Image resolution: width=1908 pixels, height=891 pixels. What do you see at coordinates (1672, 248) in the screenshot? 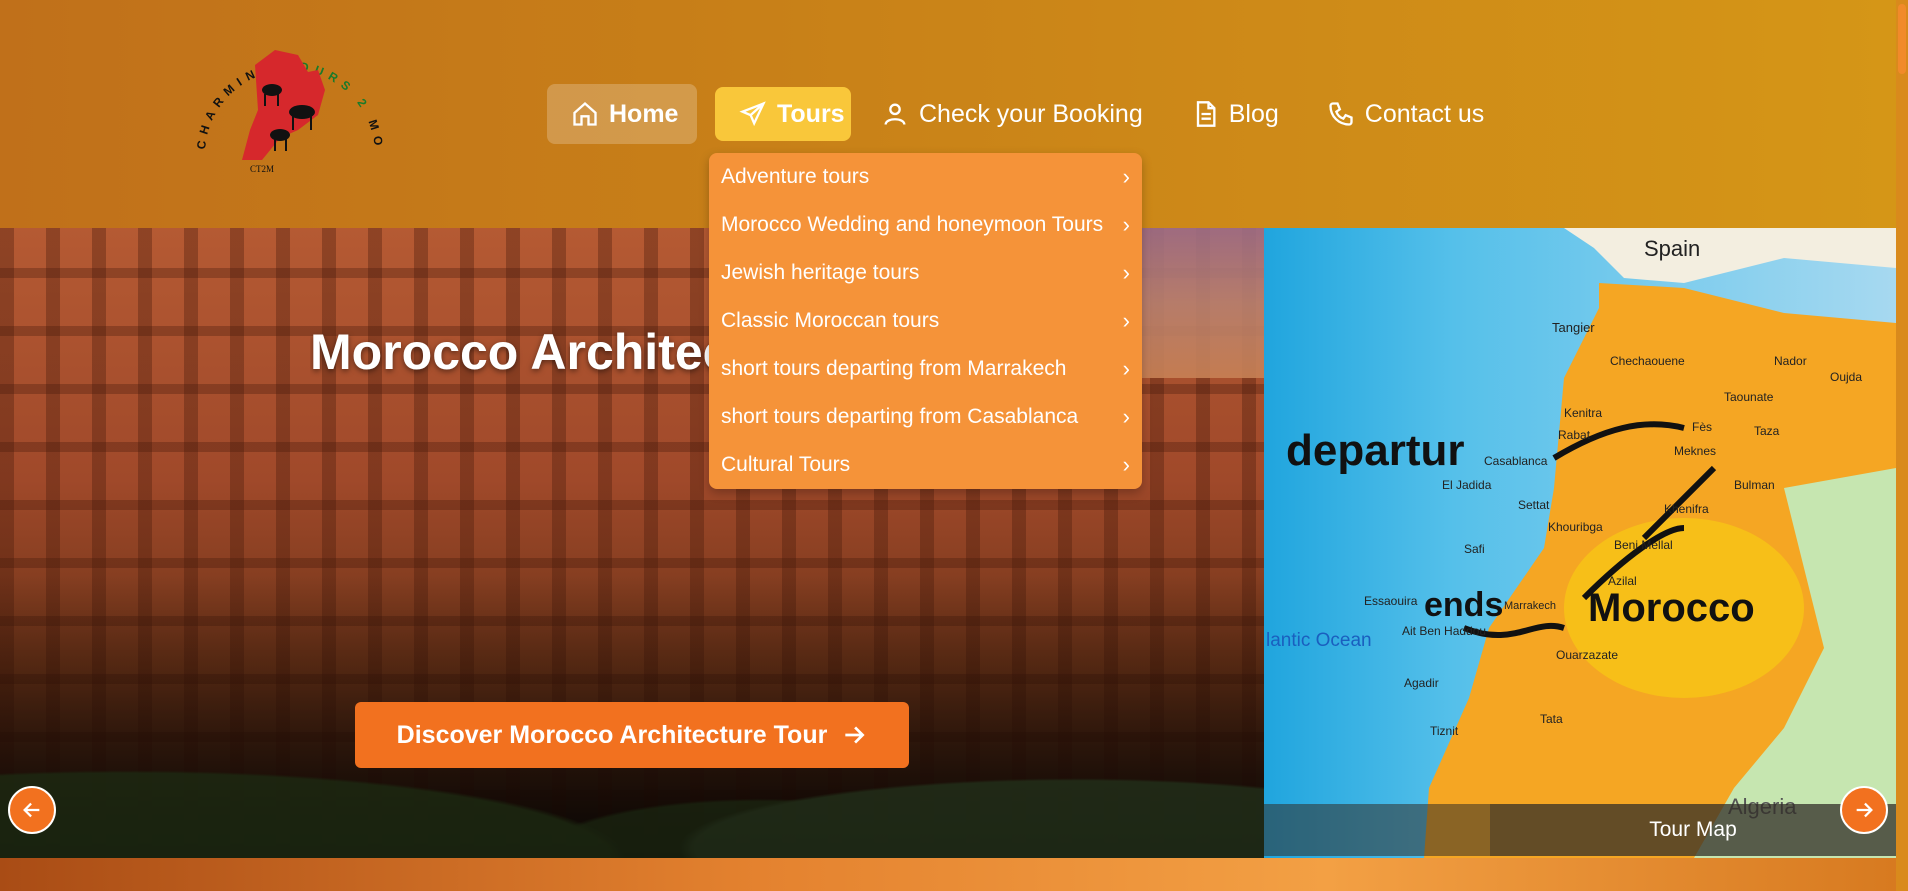
I see `map-label-spain: Spain` at bounding box center [1672, 248].